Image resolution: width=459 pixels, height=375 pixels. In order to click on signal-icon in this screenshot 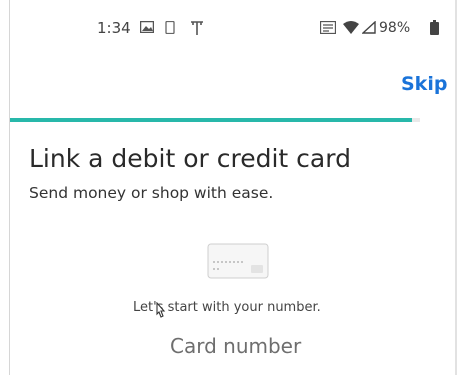, I will do `click(369, 27)`.